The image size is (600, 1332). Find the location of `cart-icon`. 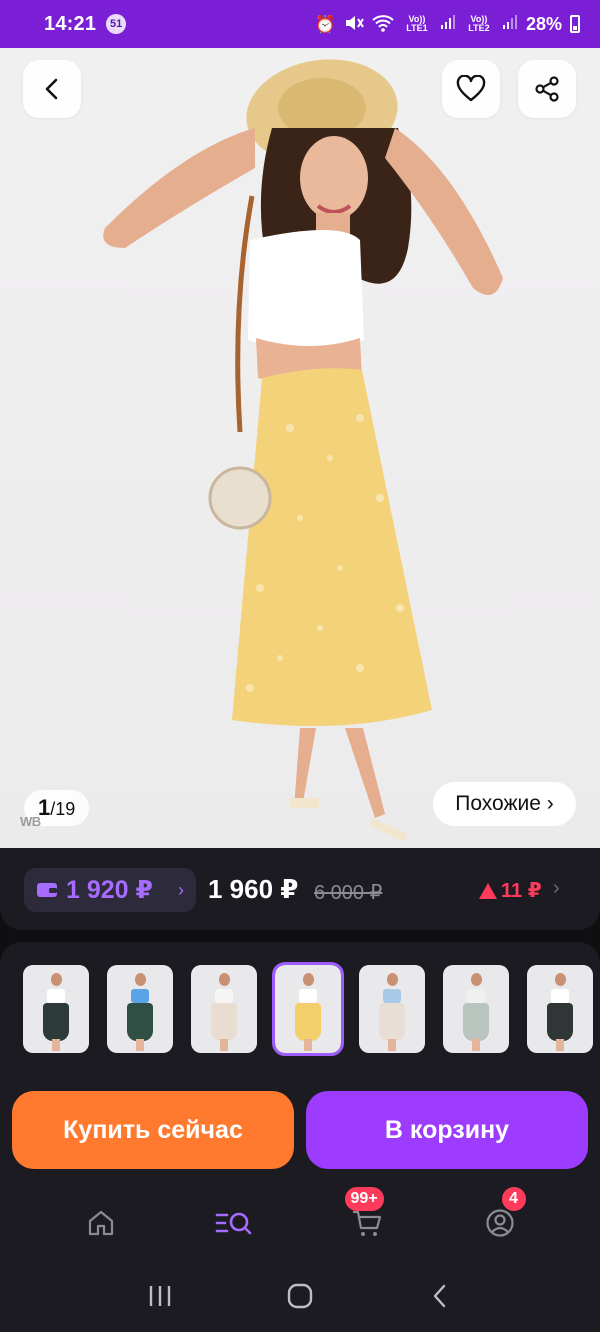

cart-icon is located at coordinates (366, 1223).